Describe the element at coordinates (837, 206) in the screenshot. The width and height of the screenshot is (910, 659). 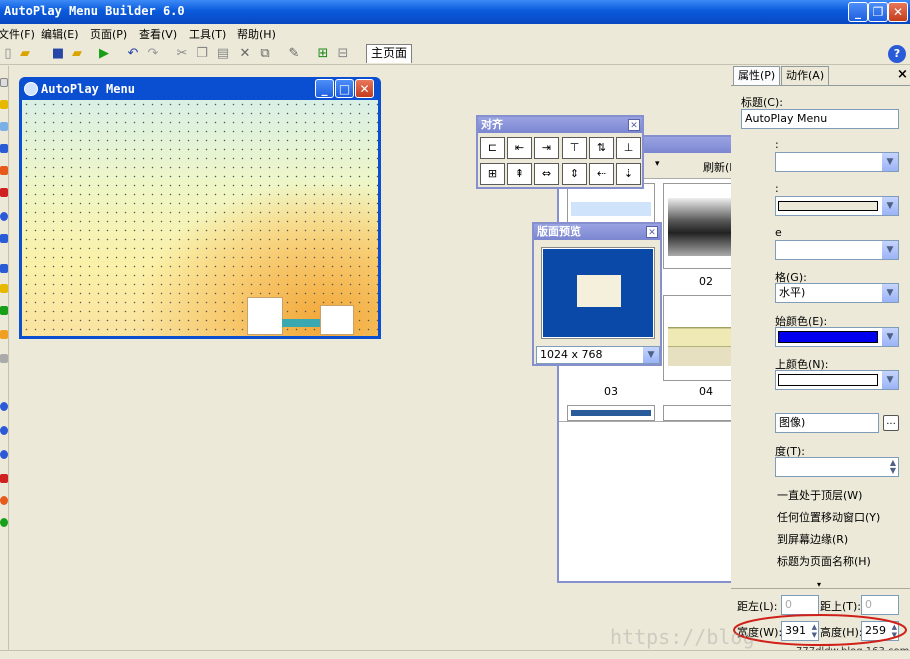
I see `color-select: ▼` at that location.